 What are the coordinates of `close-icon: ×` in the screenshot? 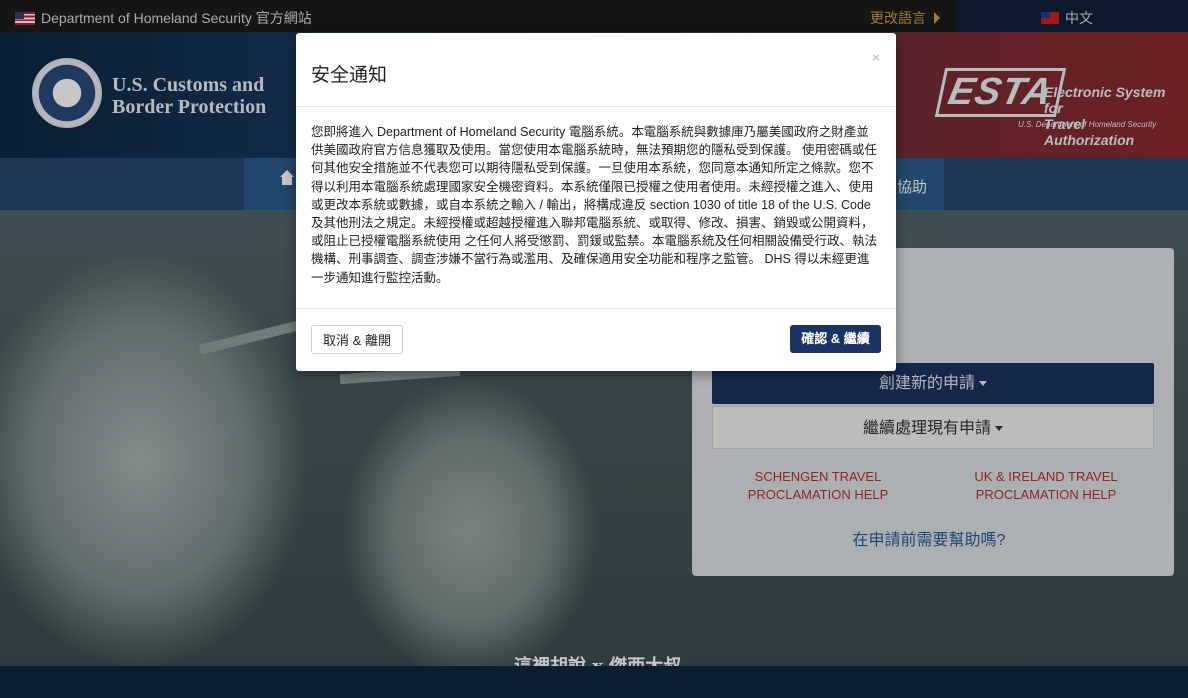 It's located at (876, 57).